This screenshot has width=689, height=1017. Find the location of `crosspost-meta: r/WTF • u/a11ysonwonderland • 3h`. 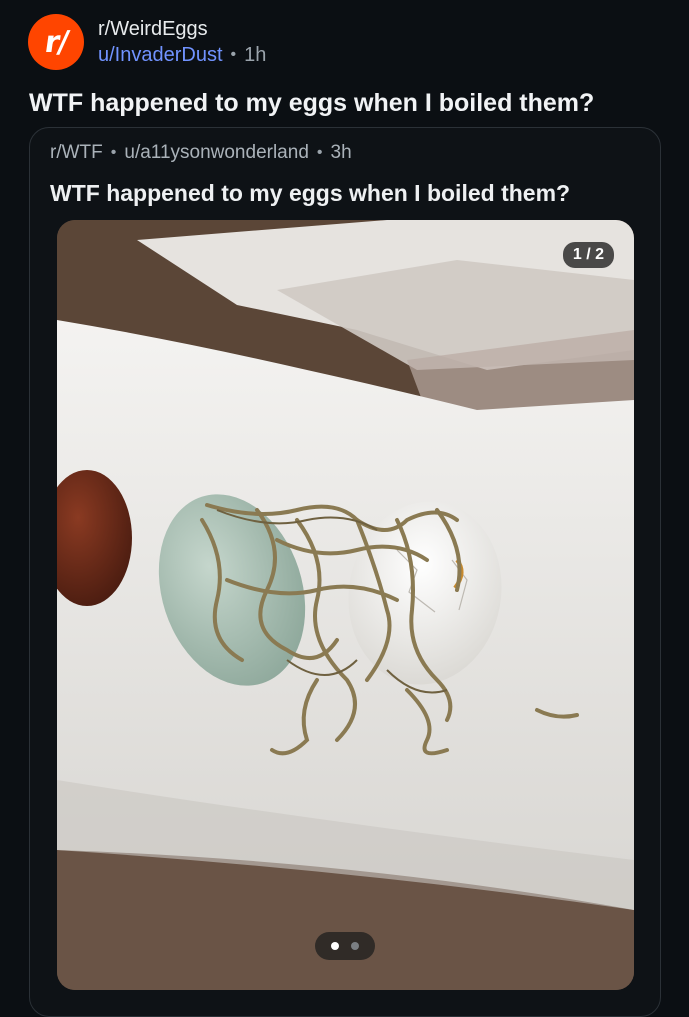

crosspost-meta: r/WTF • u/a11ysonwonderland • 3h is located at coordinates (201, 153).